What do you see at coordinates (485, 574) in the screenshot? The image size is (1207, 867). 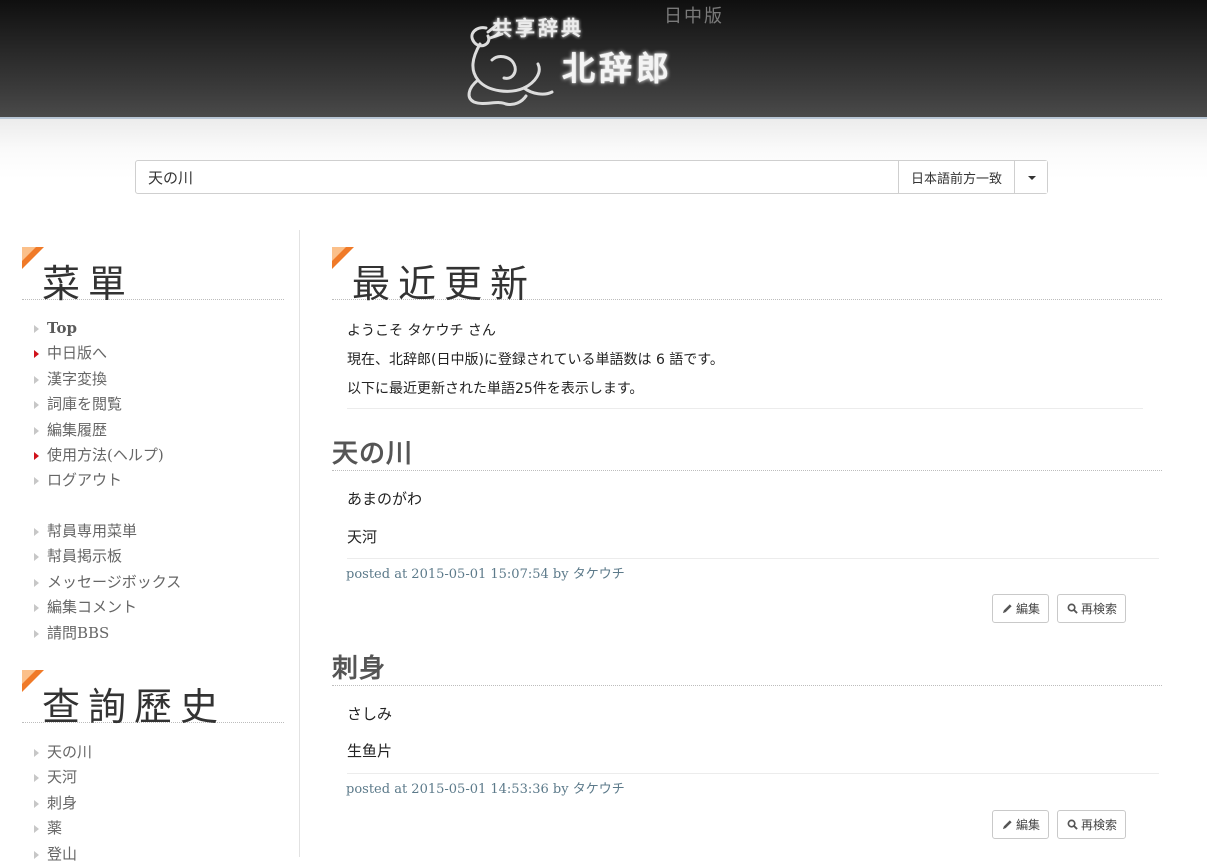 I see `entry-posted-info: posted at 2015-05-01 15:07:54 by タケウチ` at bounding box center [485, 574].